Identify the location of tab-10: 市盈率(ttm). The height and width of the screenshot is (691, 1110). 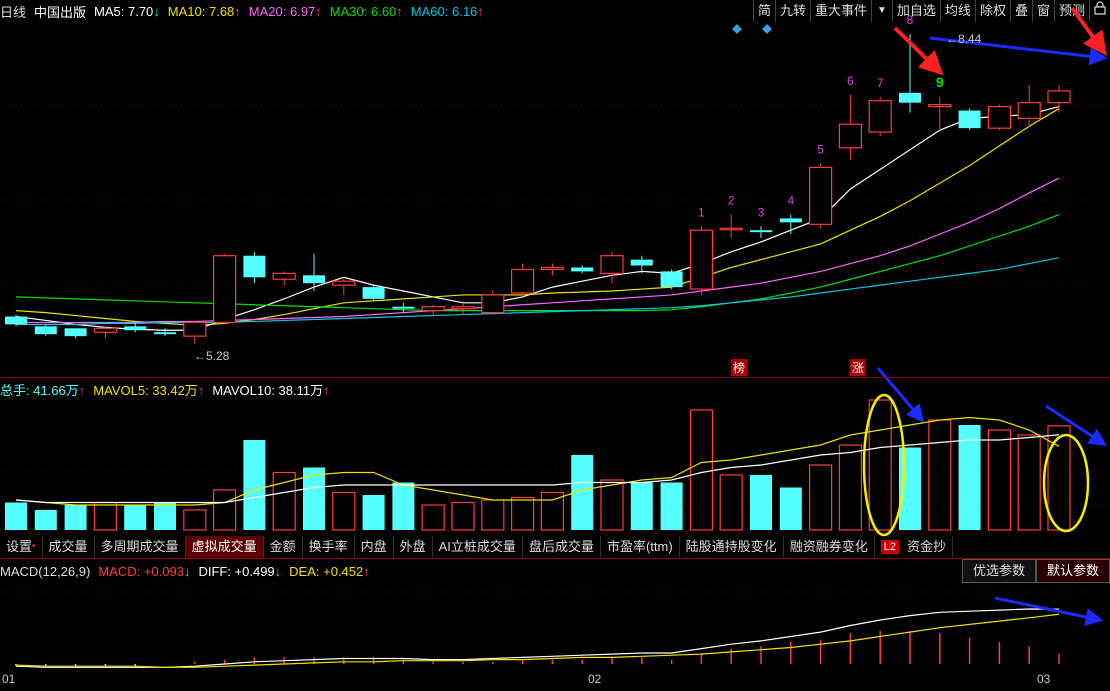
(640, 547).